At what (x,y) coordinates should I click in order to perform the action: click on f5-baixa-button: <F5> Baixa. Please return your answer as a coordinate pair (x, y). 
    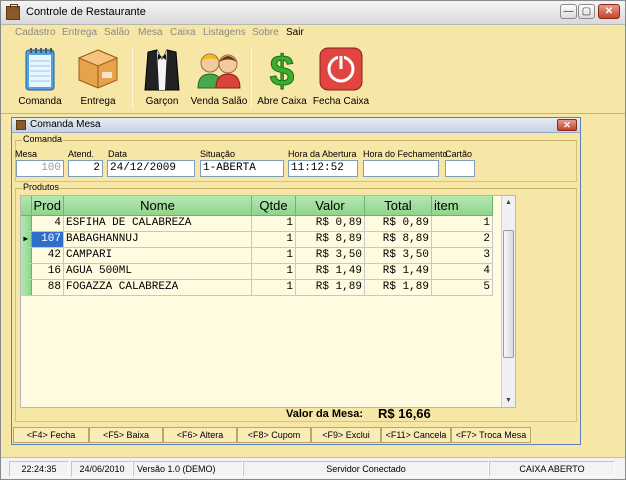
    Looking at the image, I should click on (126, 435).